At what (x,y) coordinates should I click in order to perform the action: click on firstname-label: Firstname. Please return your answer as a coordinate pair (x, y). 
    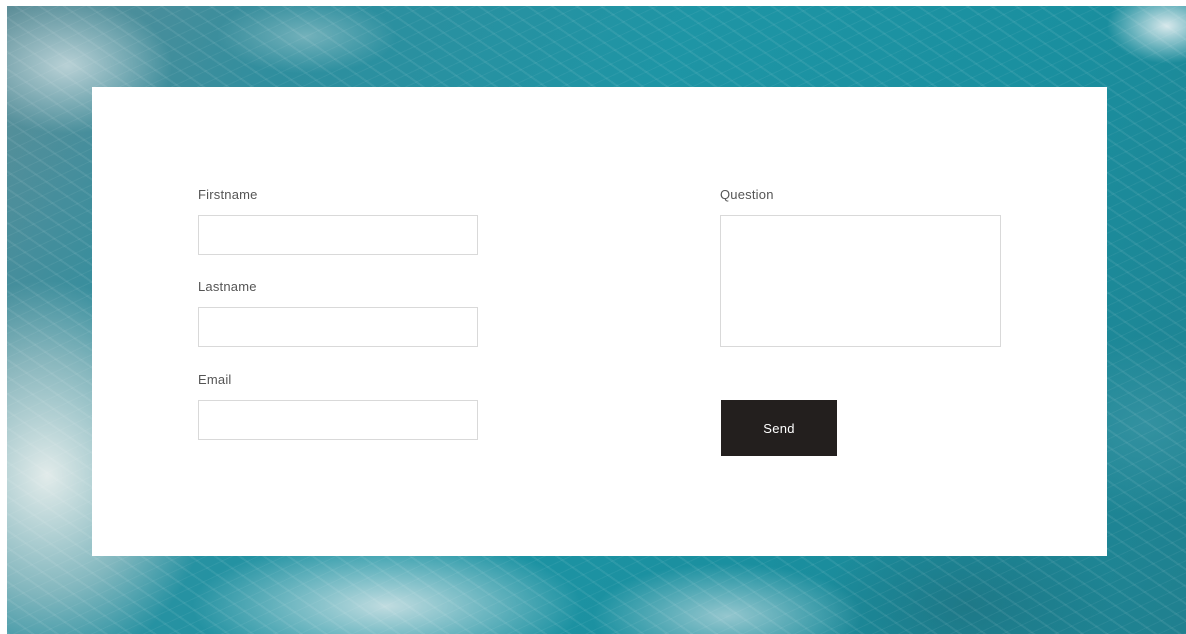
    Looking at the image, I should click on (228, 194).